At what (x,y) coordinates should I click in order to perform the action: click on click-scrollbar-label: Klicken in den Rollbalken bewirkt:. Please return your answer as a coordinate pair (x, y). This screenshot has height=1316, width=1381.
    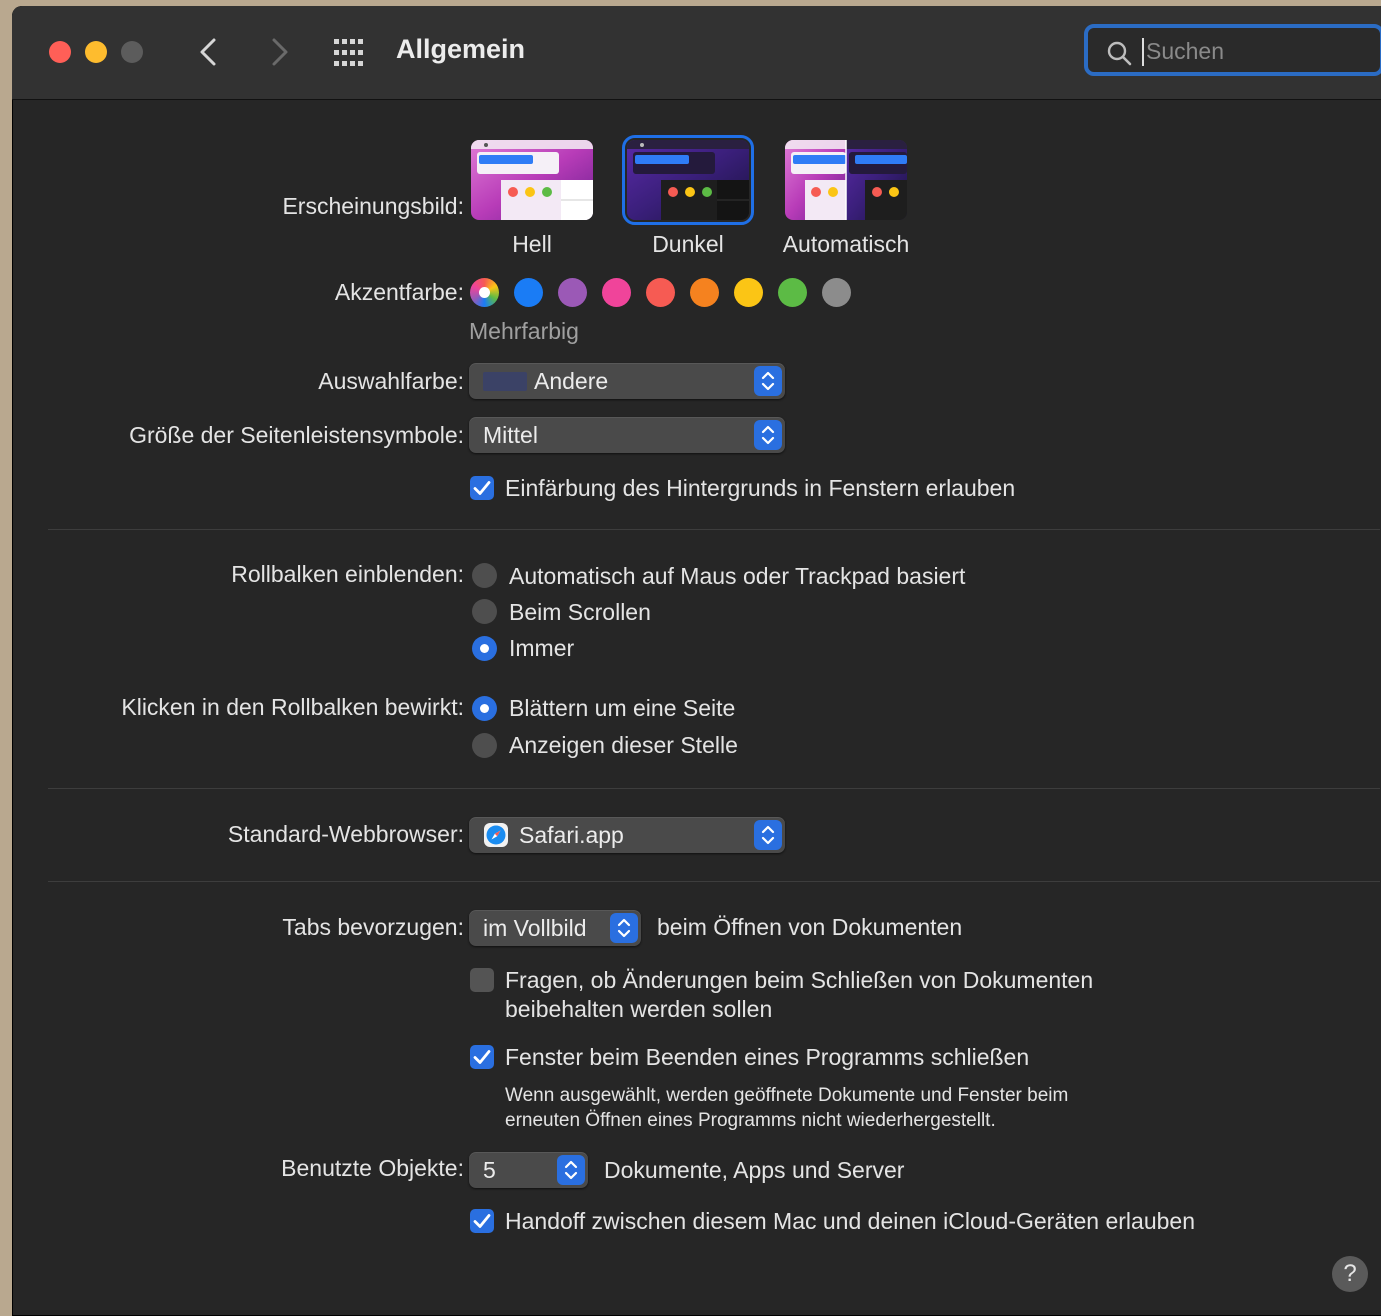
    Looking at the image, I should click on (292, 707).